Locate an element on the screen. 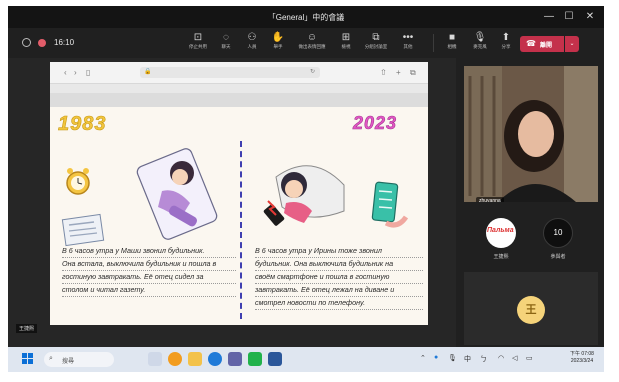 This screenshot has height=382, width=619. more-participants-count: 10 is located at coordinates (558, 233).